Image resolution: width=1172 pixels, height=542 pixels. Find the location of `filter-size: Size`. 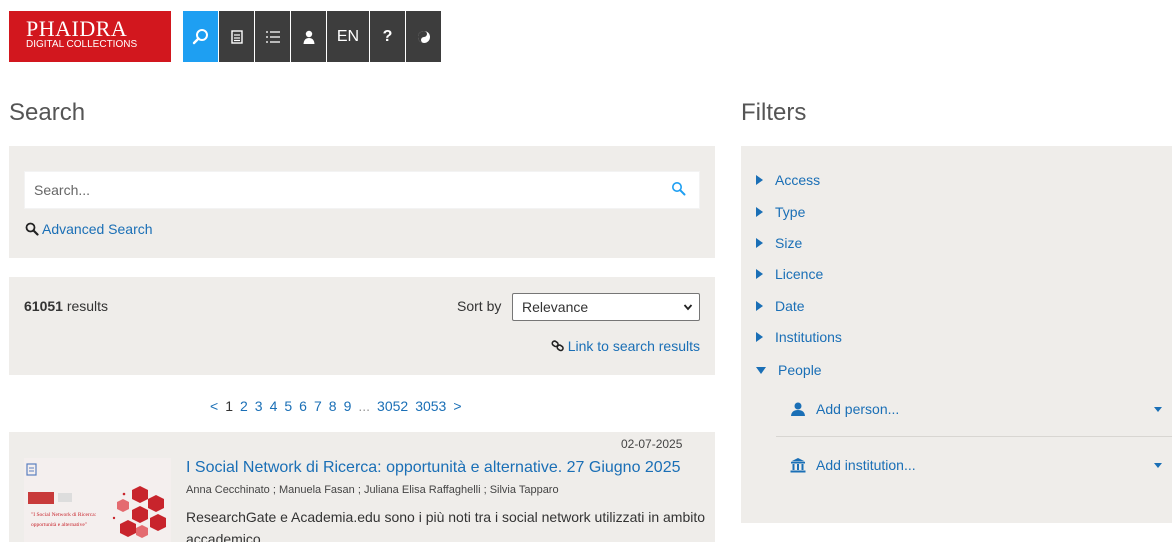

filter-size: Size is located at coordinates (779, 243).